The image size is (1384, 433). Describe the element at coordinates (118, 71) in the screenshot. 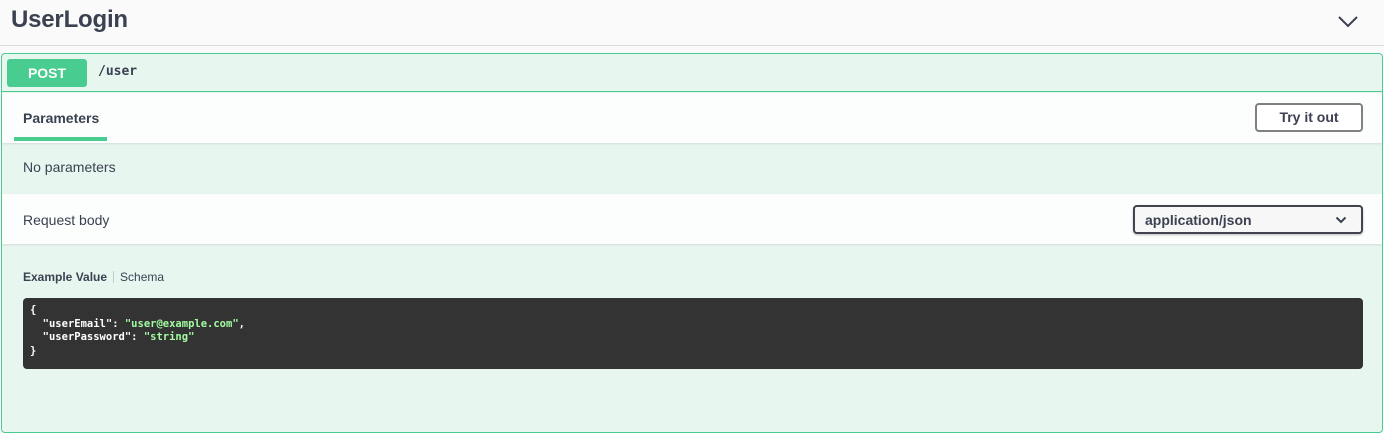

I see `operation-path: /user` at that location.